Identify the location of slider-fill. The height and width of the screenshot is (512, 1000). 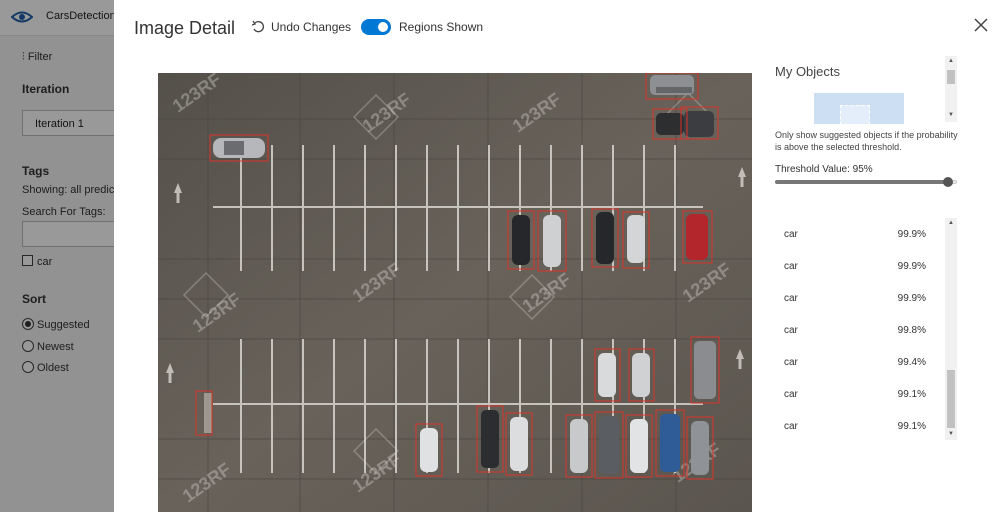
(861, 182).